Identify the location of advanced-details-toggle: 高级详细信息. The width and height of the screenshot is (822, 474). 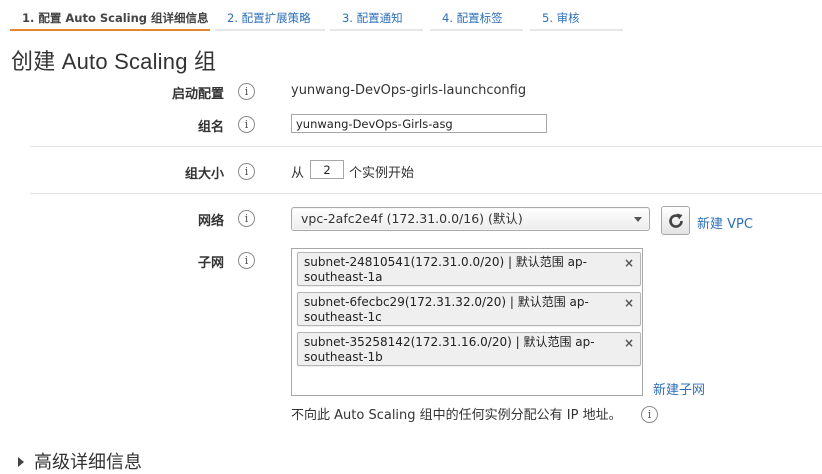
(80, 461).